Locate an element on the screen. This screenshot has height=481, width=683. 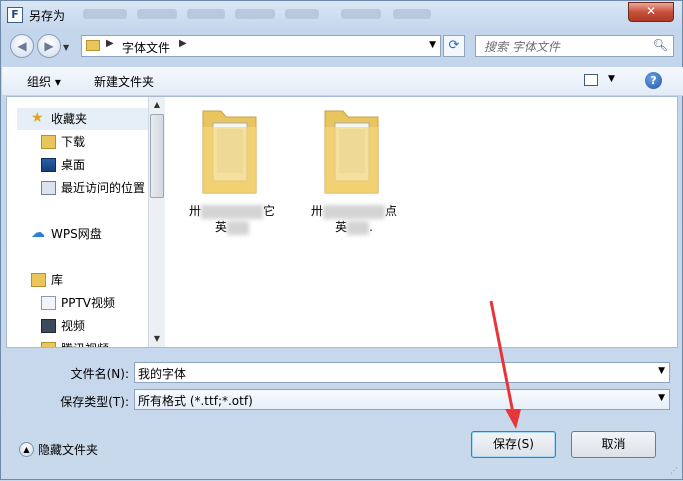
back-button: ◀ is located at coordinates (22, 46).